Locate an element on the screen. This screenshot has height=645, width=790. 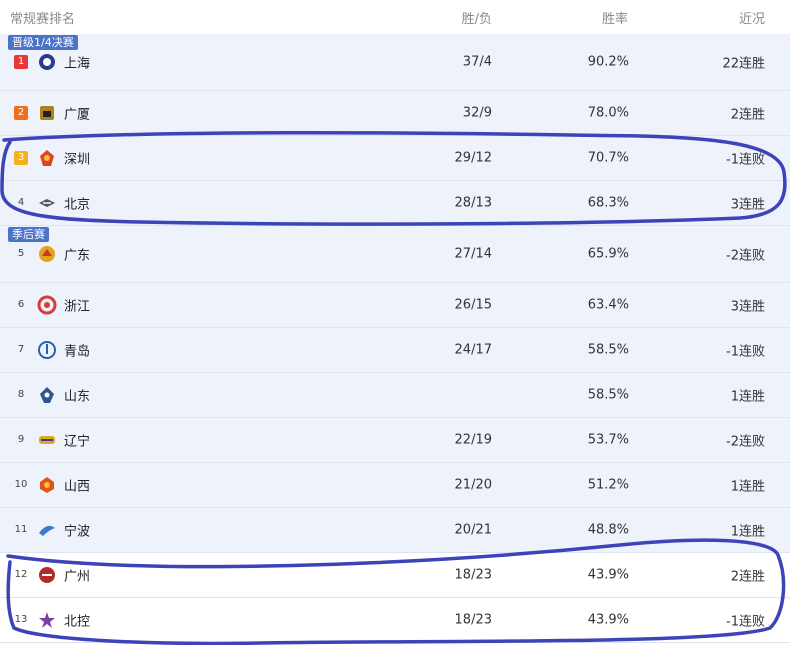
team-record: 27/14 is located at coordinates (473, 254).